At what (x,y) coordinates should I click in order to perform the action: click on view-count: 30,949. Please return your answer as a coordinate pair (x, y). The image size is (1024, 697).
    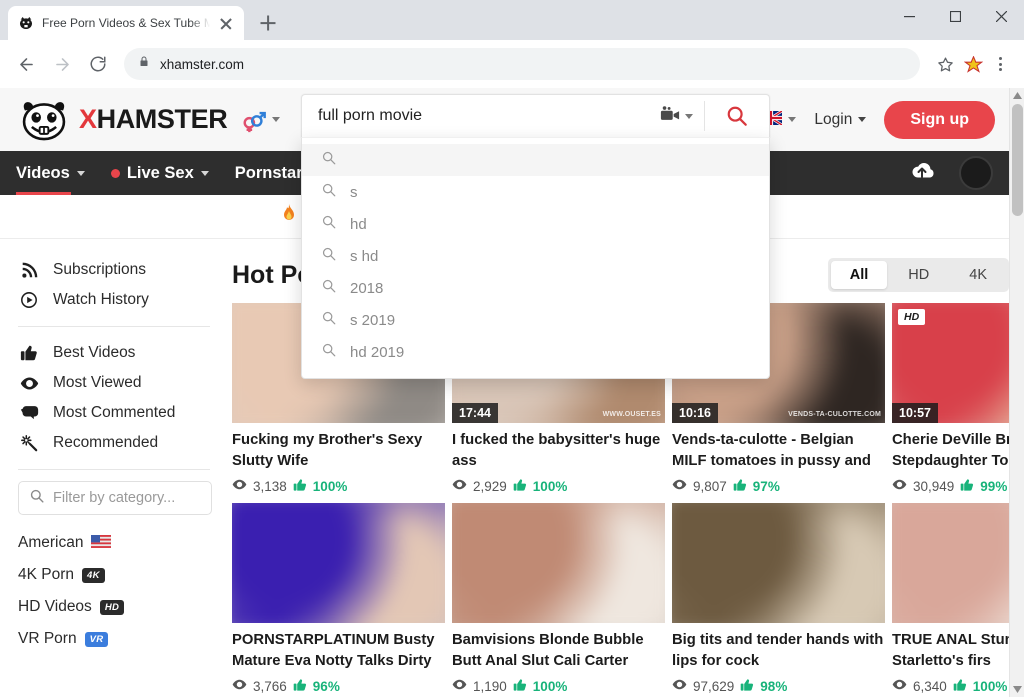
    Looking at the image, I should click on (934, 486).